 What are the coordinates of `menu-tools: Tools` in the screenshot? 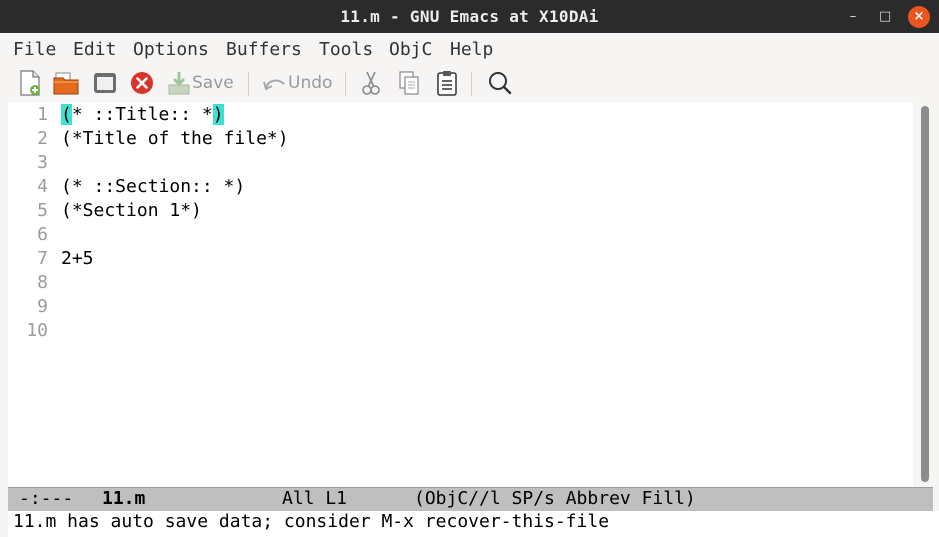 It's located at (346, 49).